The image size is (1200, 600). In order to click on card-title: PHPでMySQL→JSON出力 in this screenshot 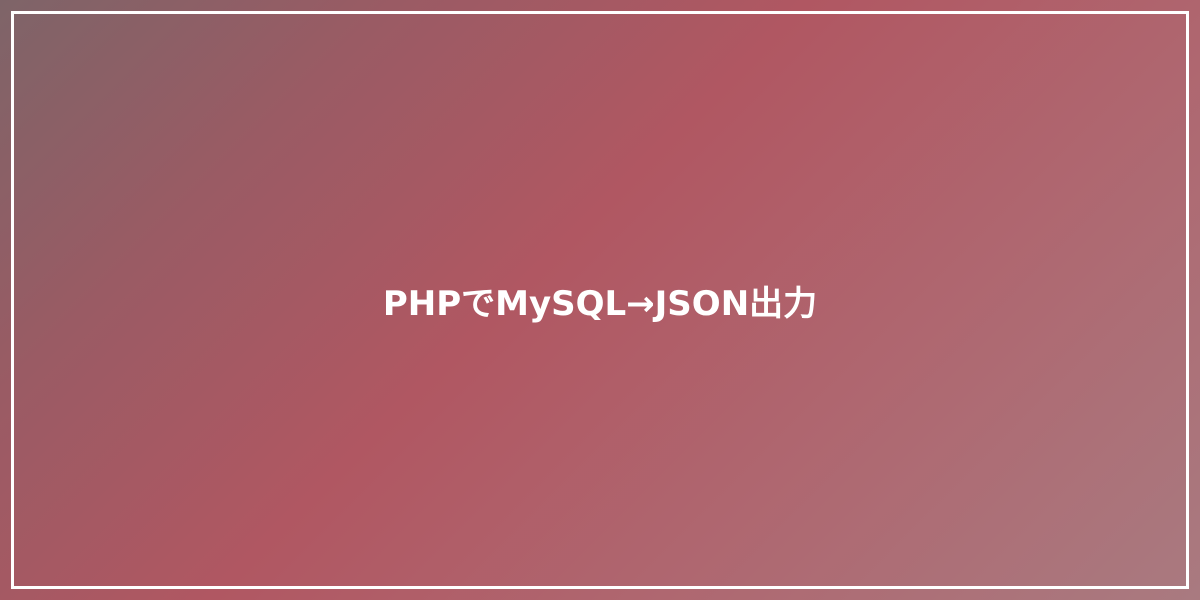, I will do `click(600, 303)`.